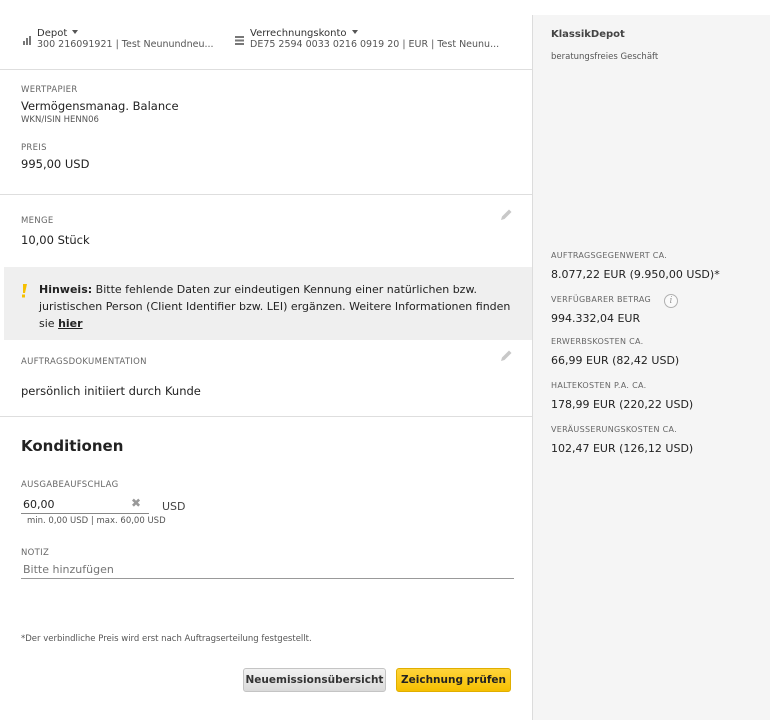 This screenshot has height=720, width=770. I want to click on surcharge-input, so click(85, 505).